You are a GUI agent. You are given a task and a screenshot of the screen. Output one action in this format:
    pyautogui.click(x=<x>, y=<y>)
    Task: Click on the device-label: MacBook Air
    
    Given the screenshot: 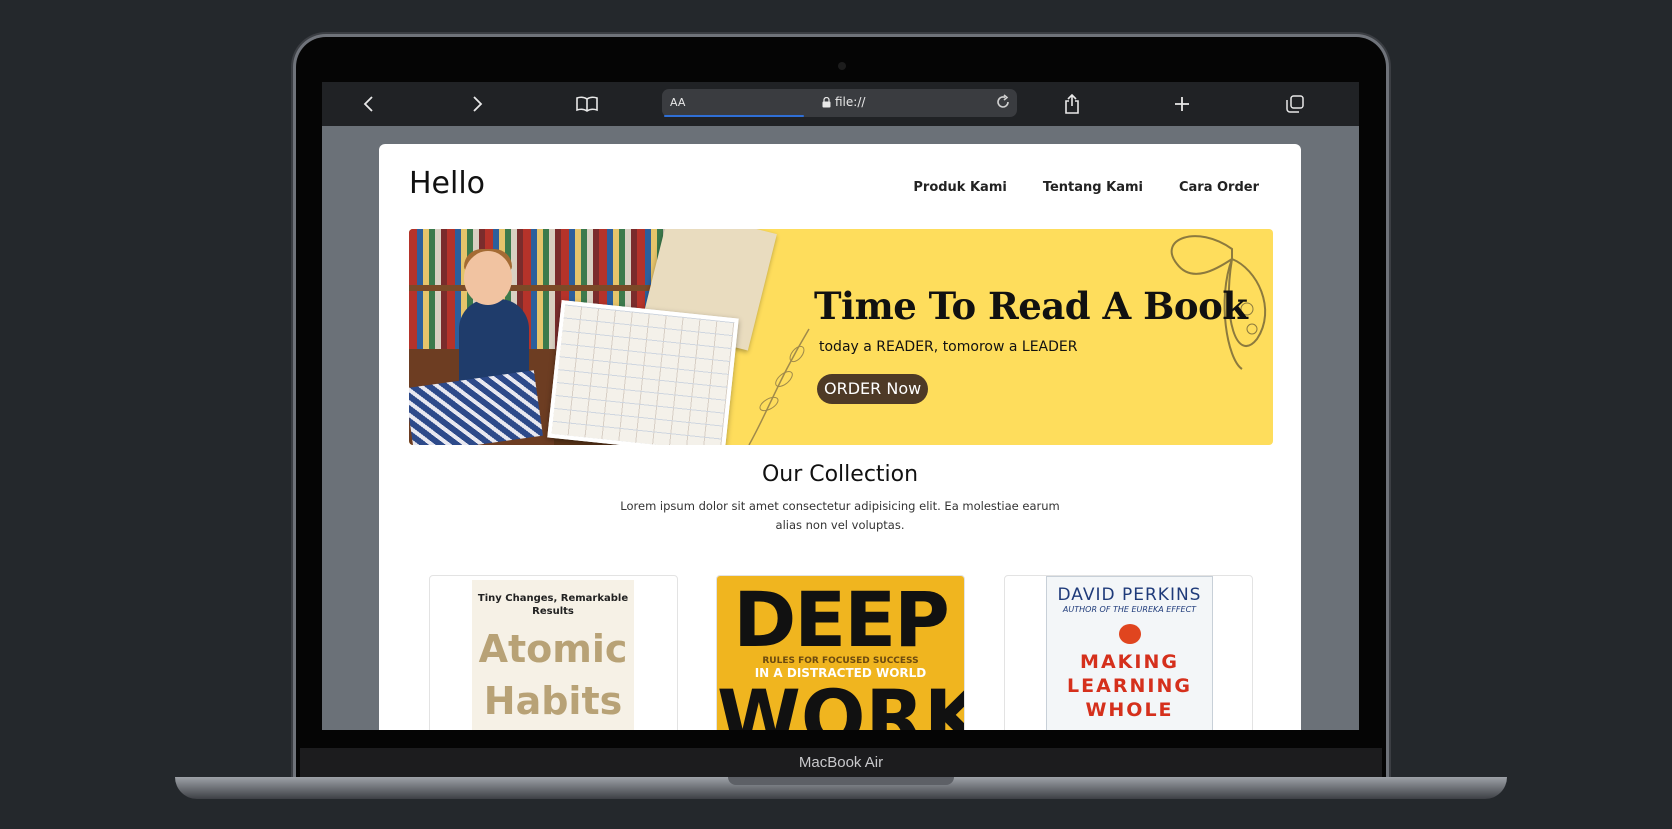 What is the action you would take?
    pyautogui.click(x=841, y=762)
    